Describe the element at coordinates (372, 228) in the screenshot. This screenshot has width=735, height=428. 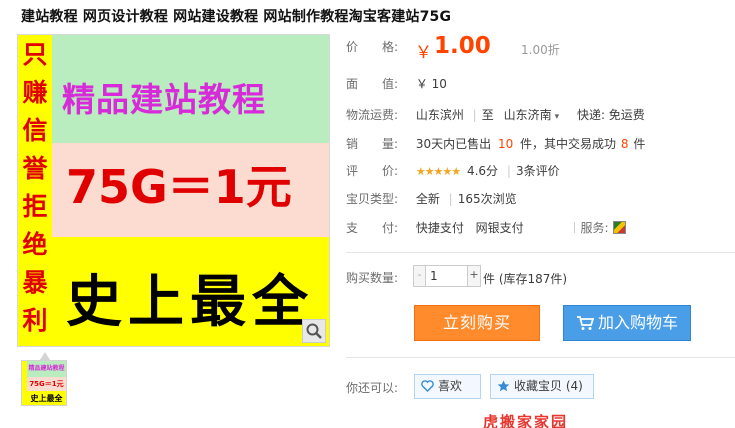
I see `payment-label: 支 付:` at that location.